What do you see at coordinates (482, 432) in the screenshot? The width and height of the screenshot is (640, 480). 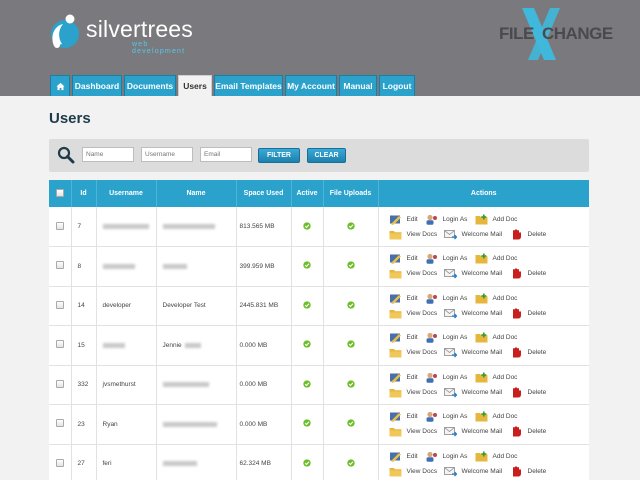 I see `welcome-mail-label: Welcome Mail` at bounding box center [482, 432].